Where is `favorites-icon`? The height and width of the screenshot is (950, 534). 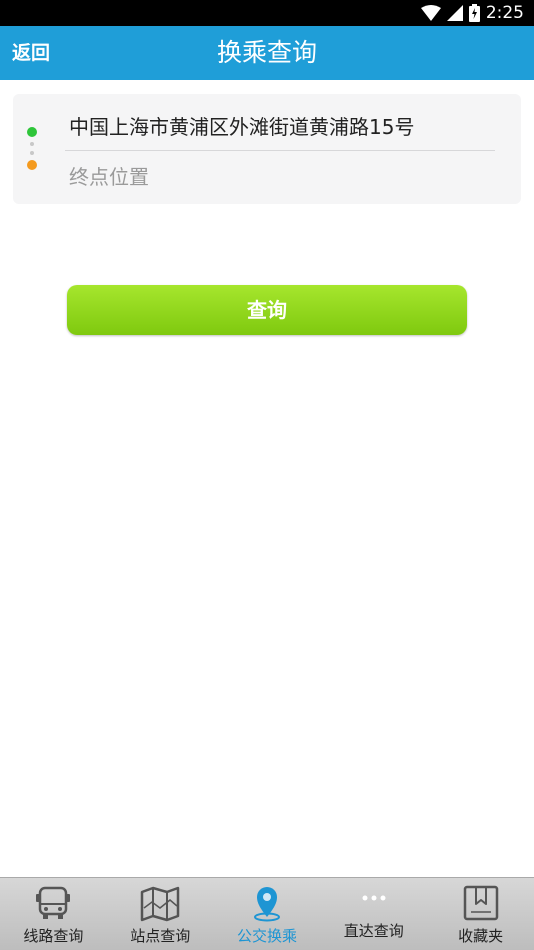
favorites-icon is located at coordinates (480, 903).